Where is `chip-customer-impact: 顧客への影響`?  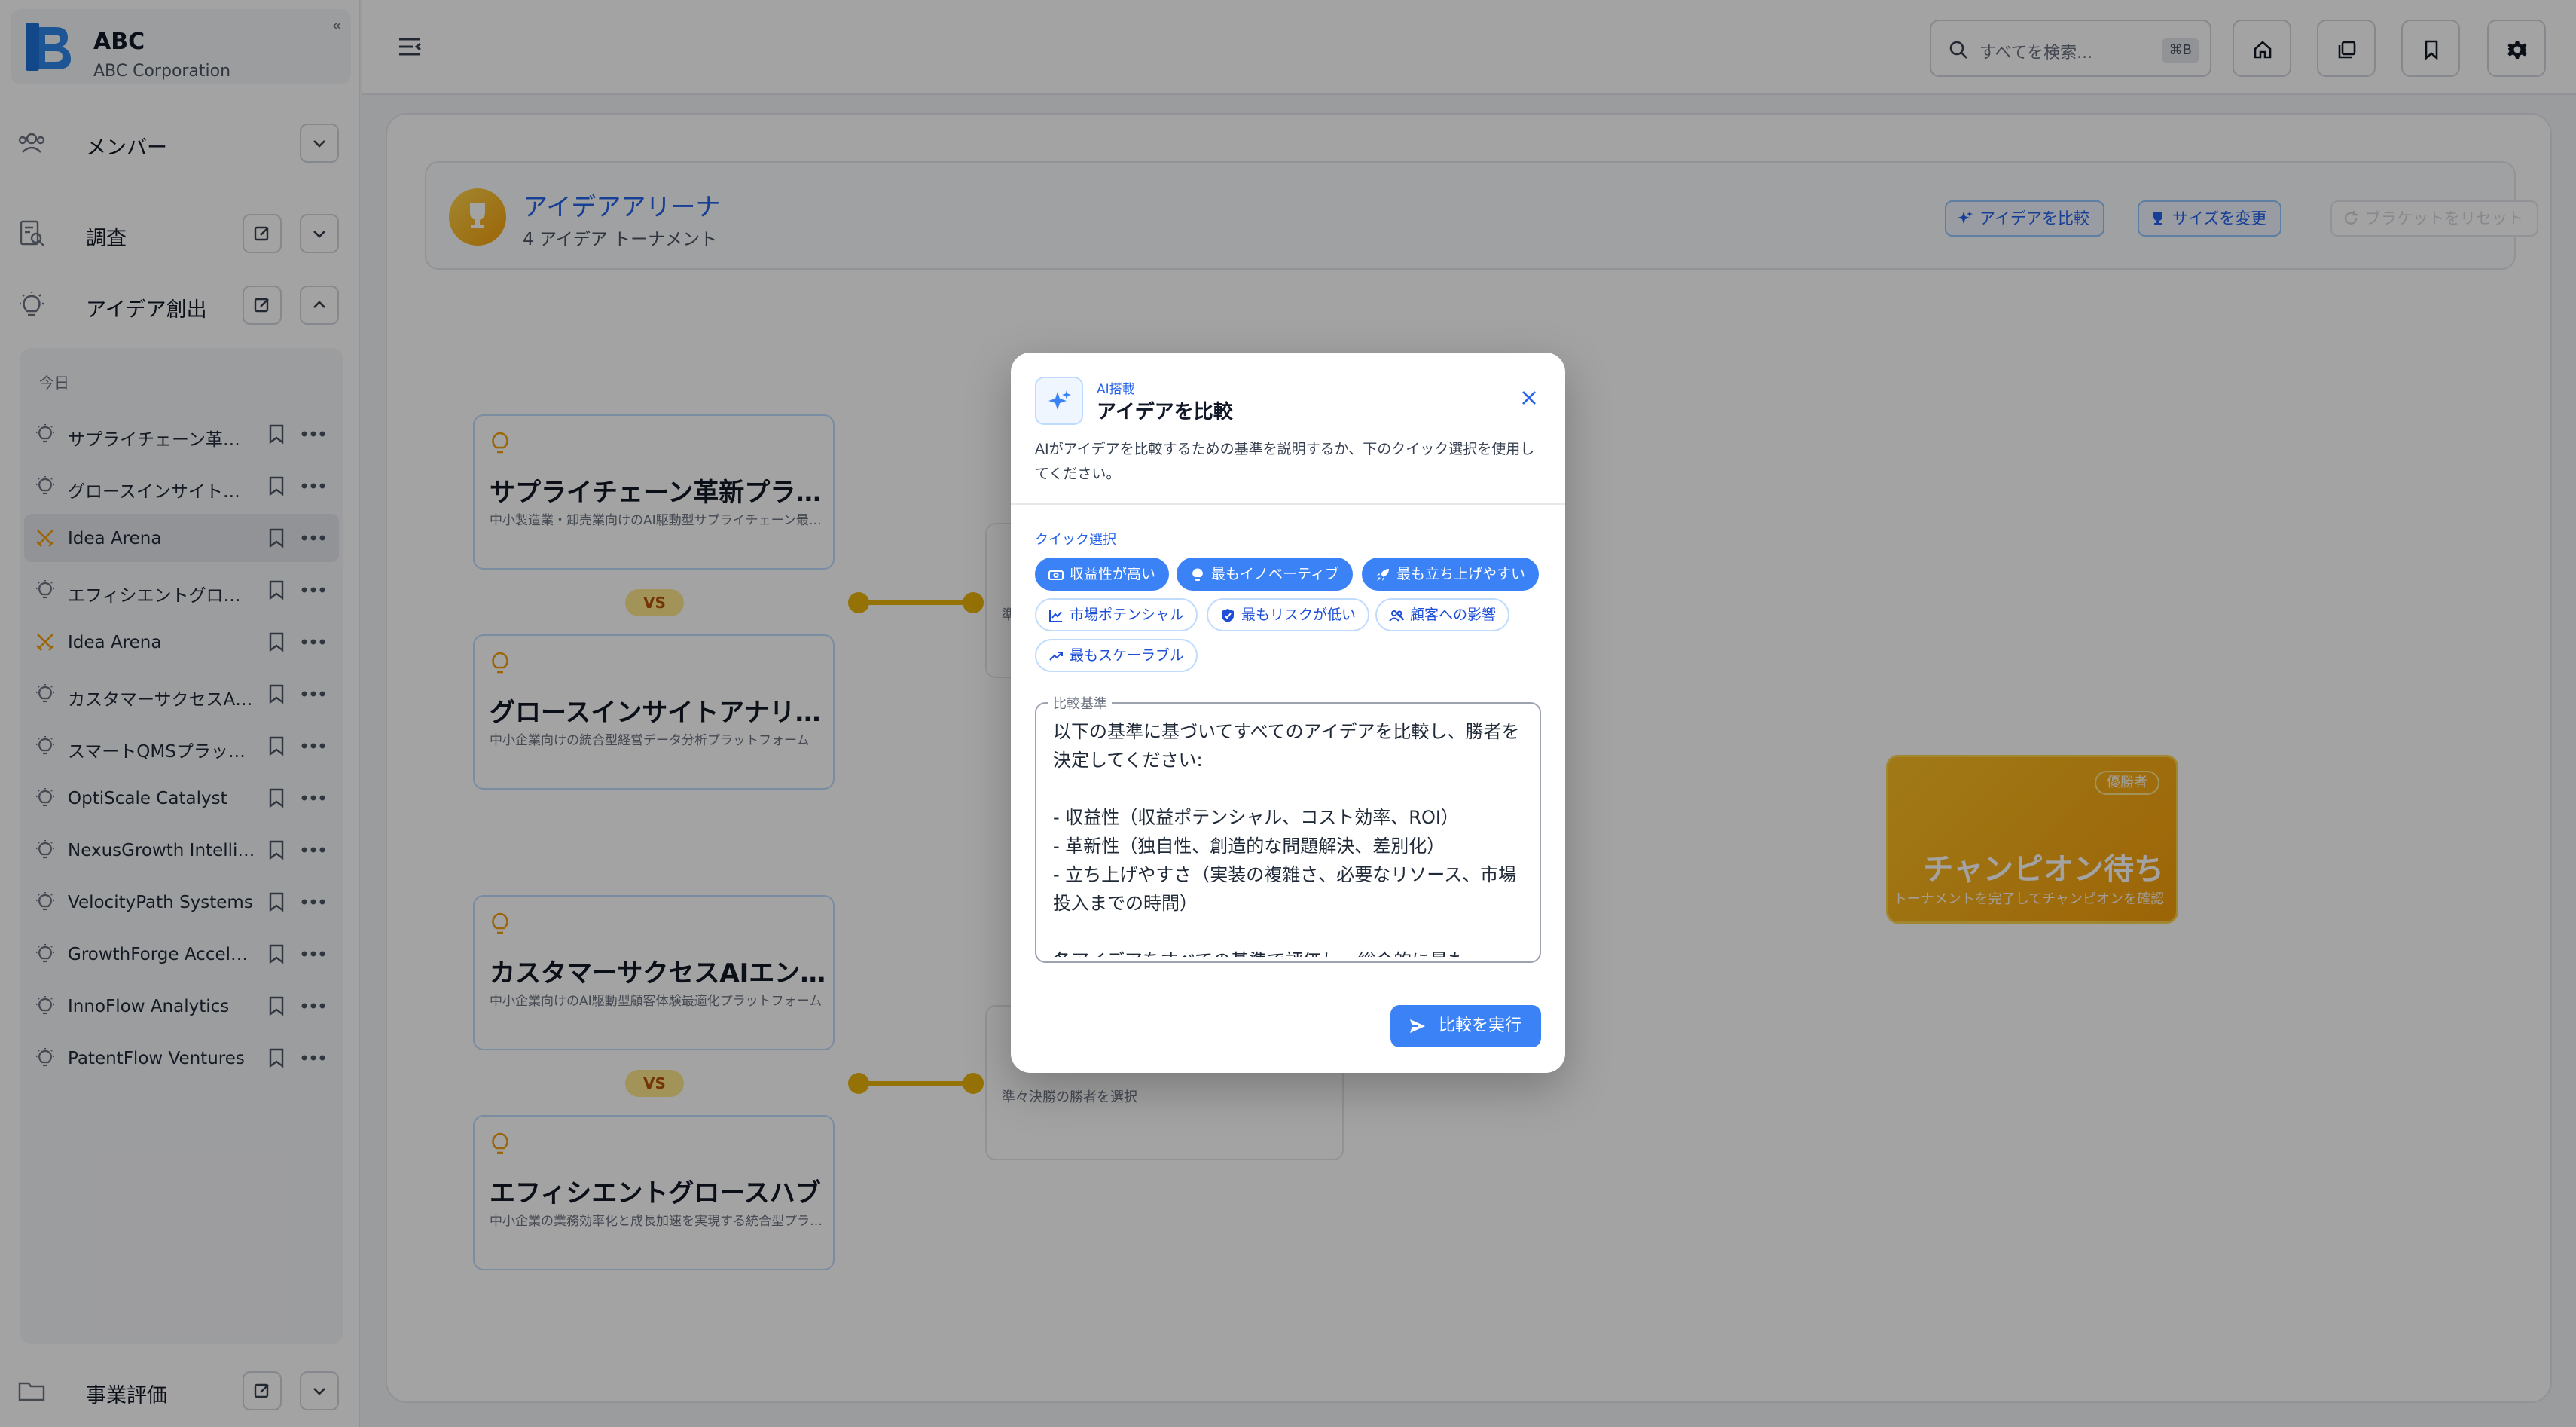 chip-customer-impact: 顧客への影響 is located at coordinates (1443, 614).